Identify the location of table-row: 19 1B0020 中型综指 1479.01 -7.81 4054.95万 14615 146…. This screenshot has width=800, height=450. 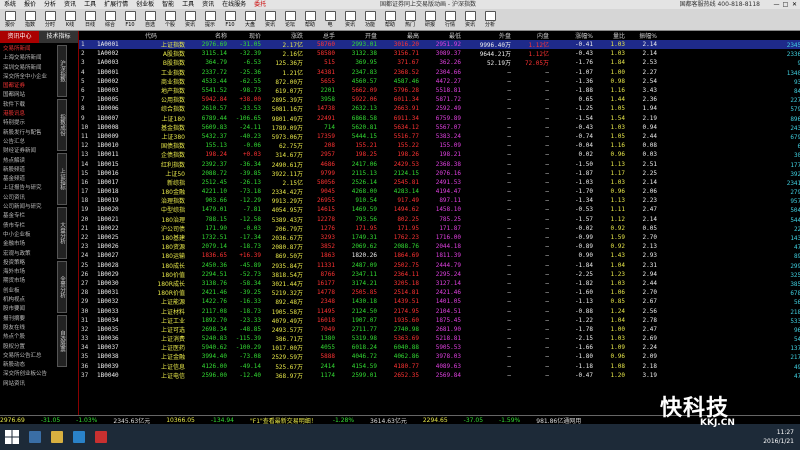
(439, 209).